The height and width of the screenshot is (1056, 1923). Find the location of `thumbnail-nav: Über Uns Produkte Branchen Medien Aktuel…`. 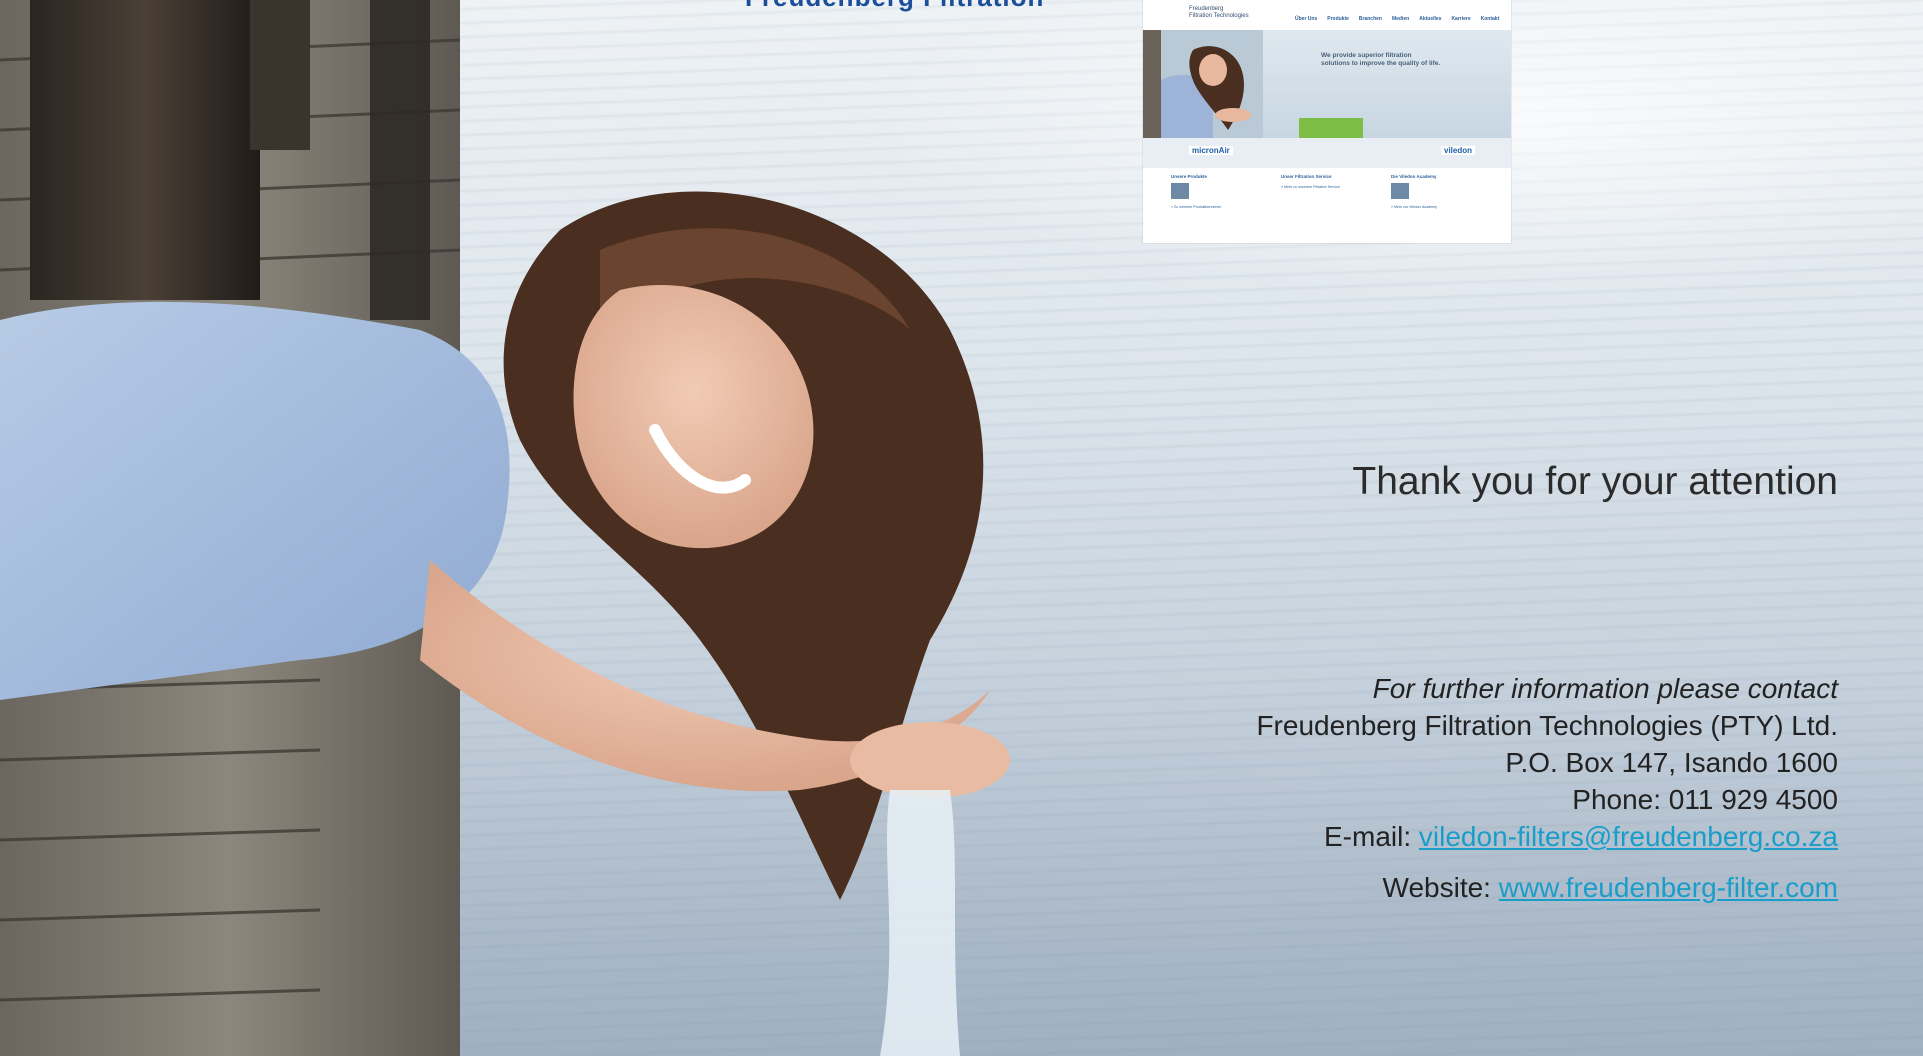

thumbnail-nav: Über Uns Produkte Branchen Medien Aktuel… is located at coordinates (1397, 19).